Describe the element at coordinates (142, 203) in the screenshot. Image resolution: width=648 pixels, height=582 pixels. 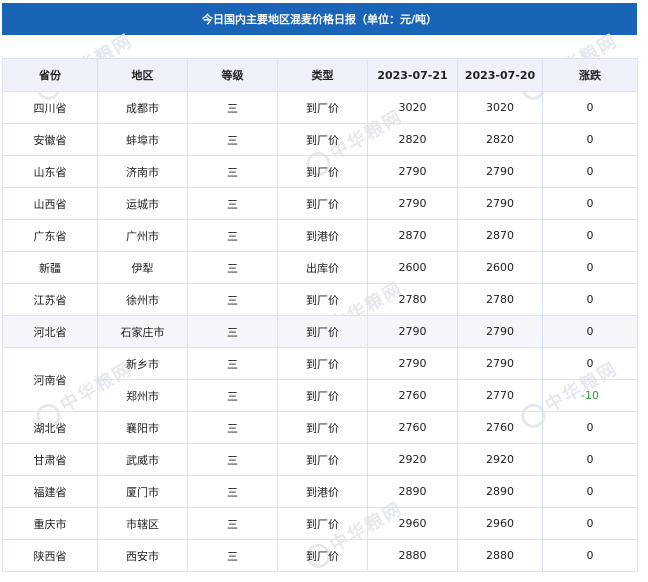
I see `region-cell: 运城市` at that location.